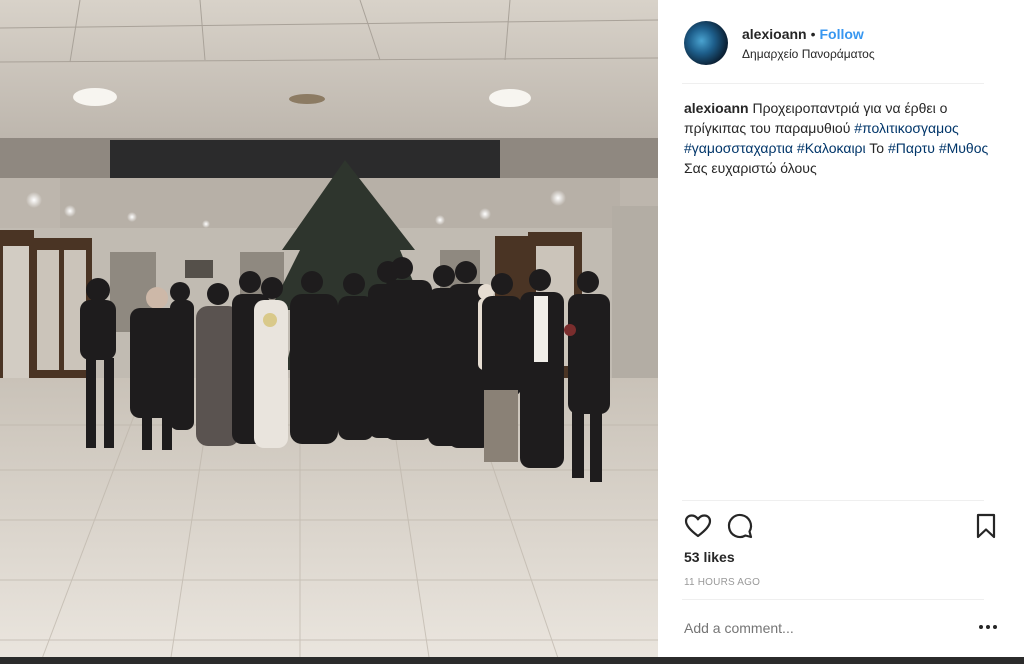  Describe the element at coordinates (842, 526) in the screenshot. I see `action-bar` at that location.